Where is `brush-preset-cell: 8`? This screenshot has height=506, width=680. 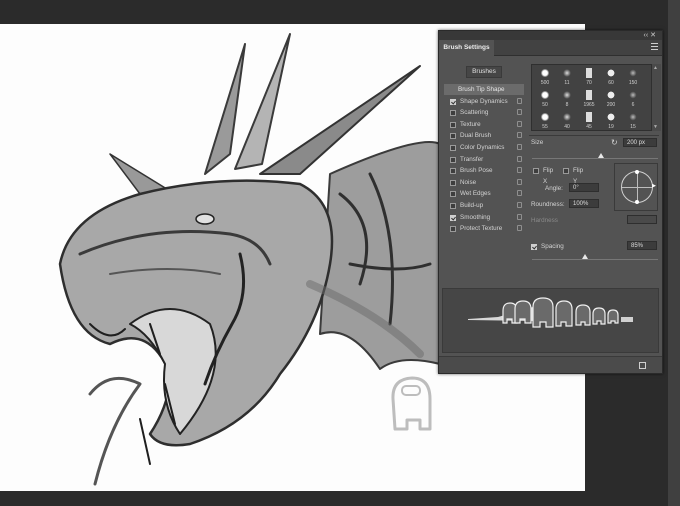 brush-preset-cell: 8 is located at coordinates (567, 98).